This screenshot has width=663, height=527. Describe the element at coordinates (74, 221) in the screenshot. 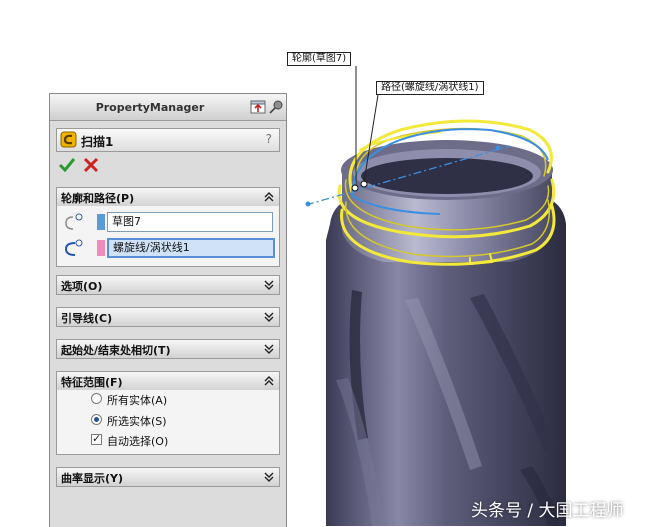

I see `profile-sketch-icon` at that location.